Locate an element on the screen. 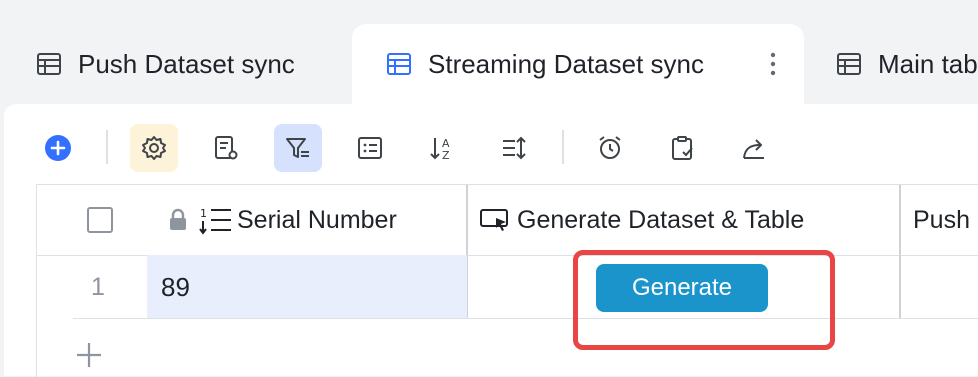  filter-button is located at coordinates (298, 148).